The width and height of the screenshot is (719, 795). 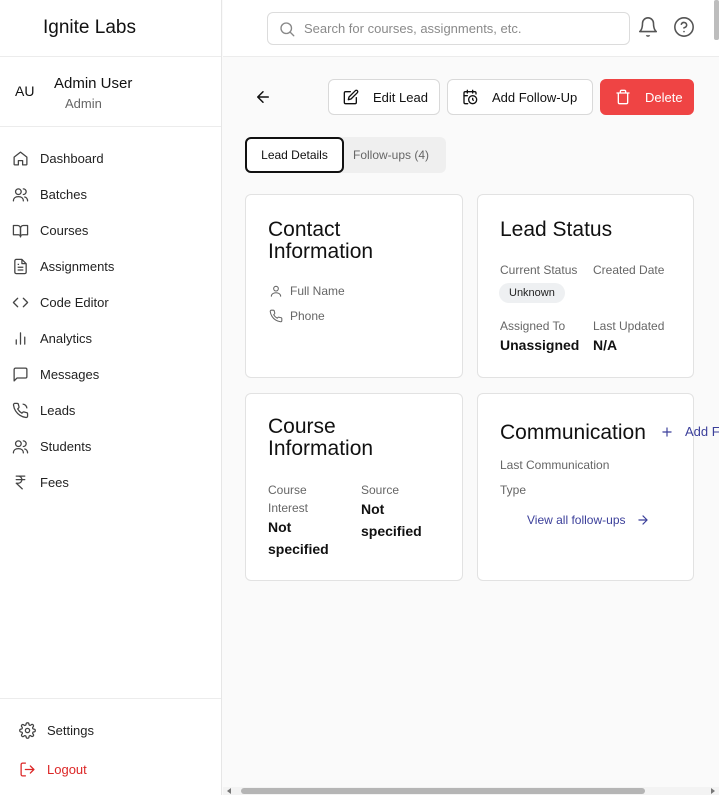 I want to click on scrollbar-thumb, so click(x=443, y=791).